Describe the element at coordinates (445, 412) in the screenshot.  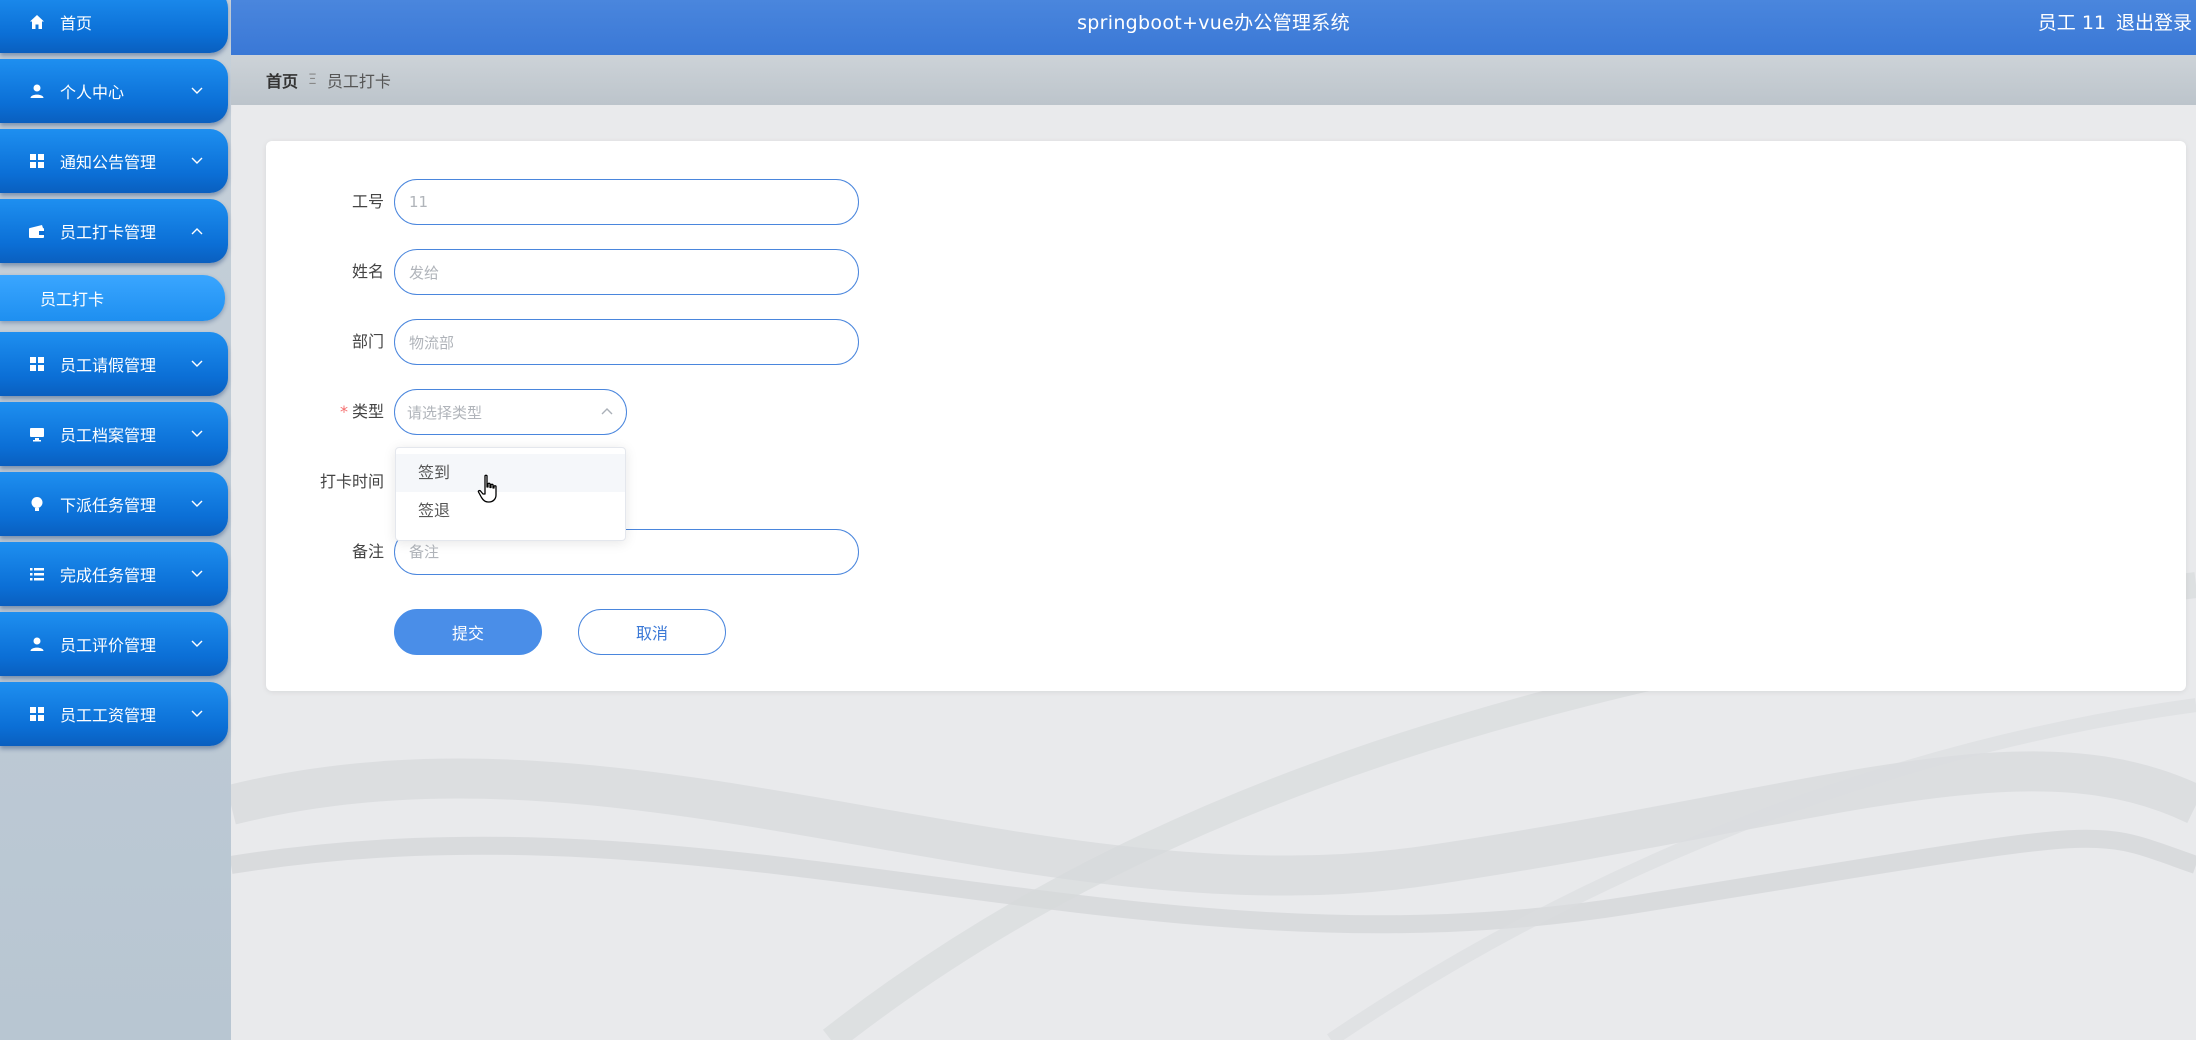
I see `type-select-placeholder: 请选择类型` at that location.